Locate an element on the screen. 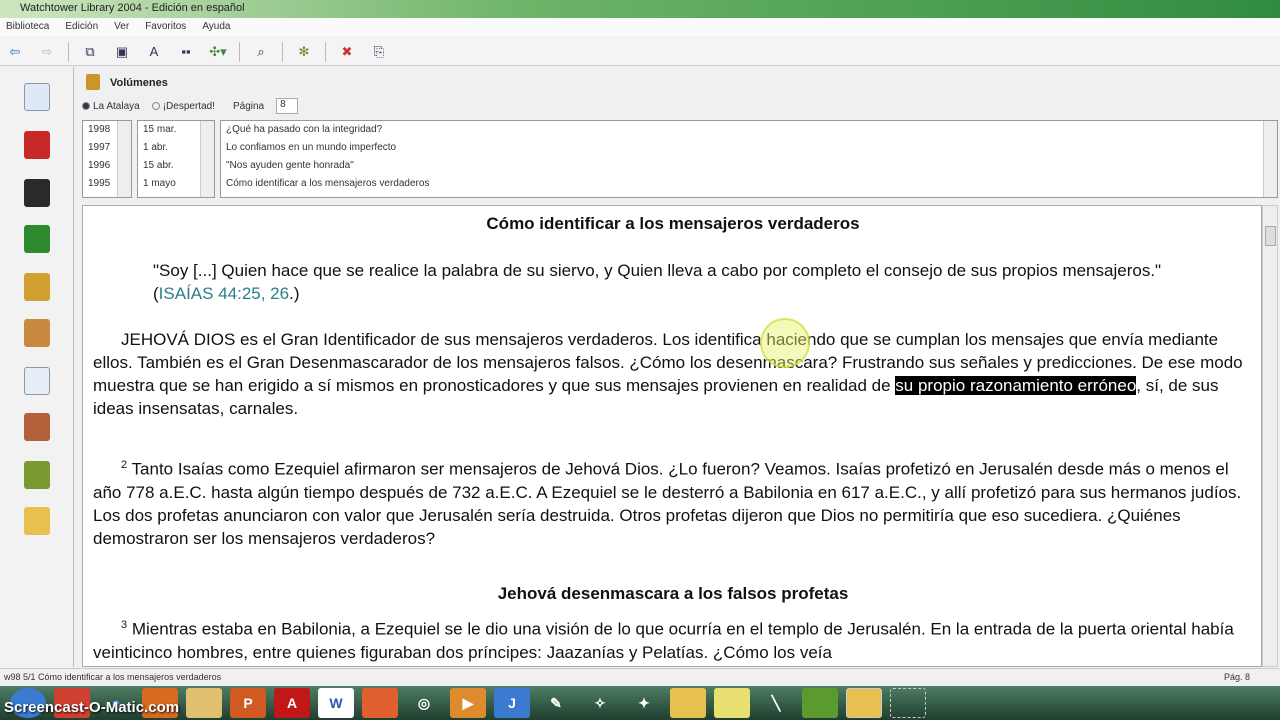 The width and height of the screenshot is (1280, 720). menu-ver: Ver is located at coordinates (121, 28).